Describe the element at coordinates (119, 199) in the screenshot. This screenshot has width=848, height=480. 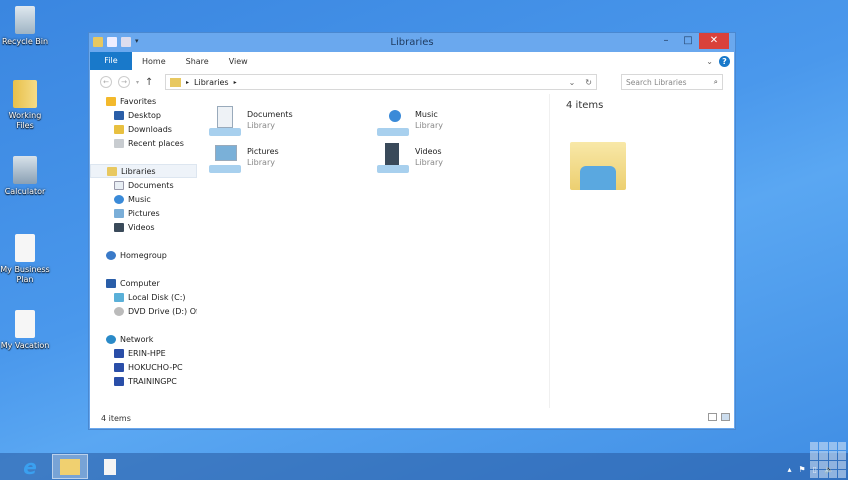
I see `music-icon` at that location.